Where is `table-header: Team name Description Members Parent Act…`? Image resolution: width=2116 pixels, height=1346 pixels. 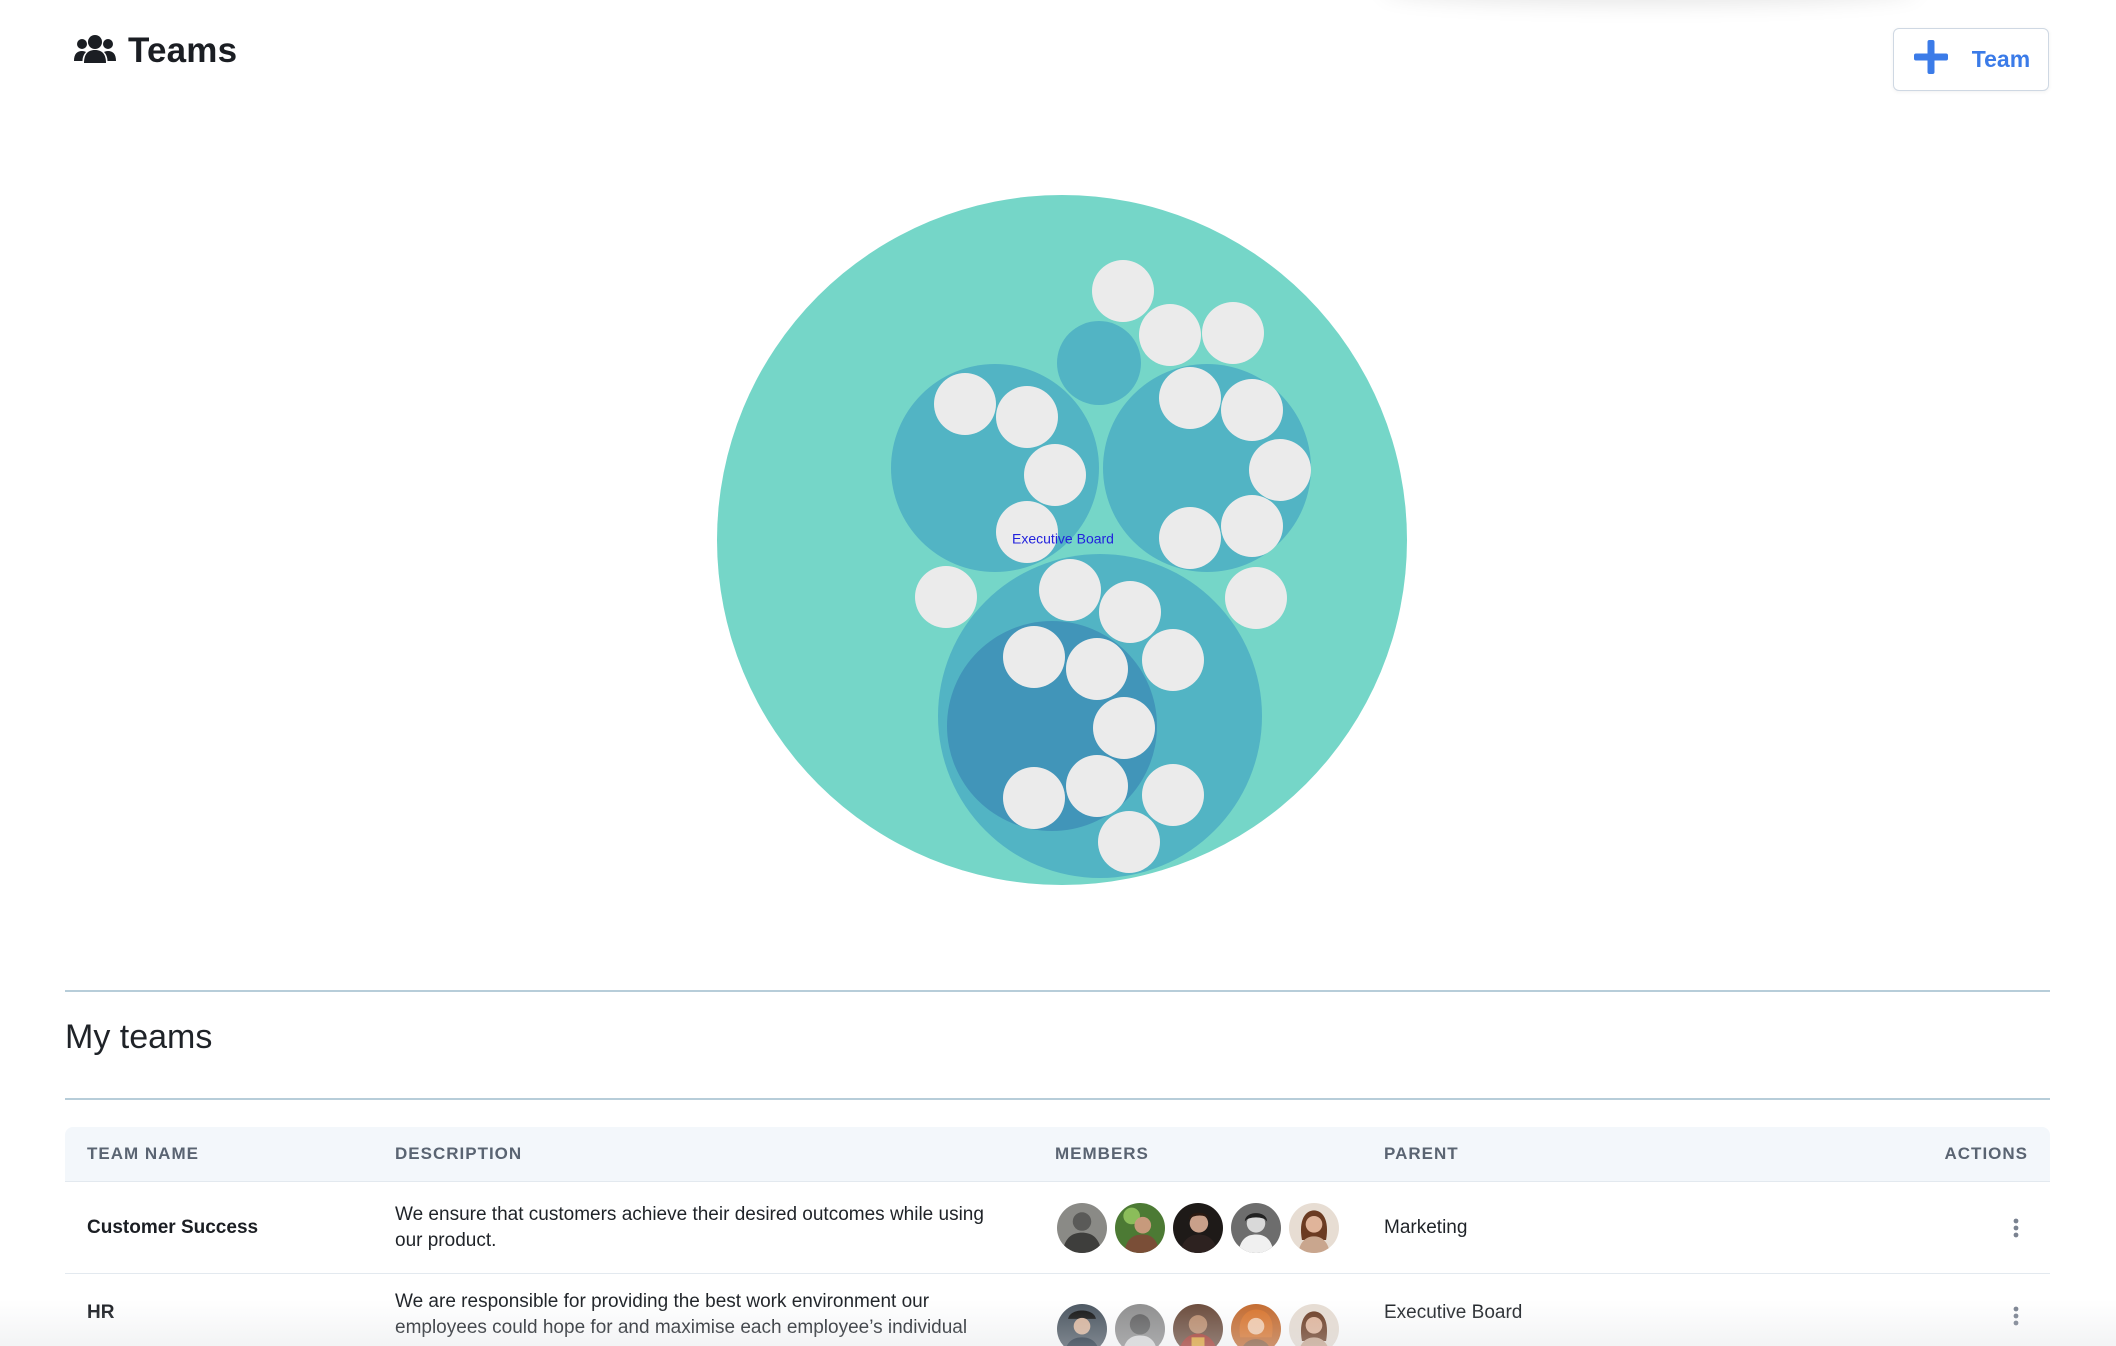 table-header: Team name Description Members Parent Act… is located at coordinates (1057, 1154).